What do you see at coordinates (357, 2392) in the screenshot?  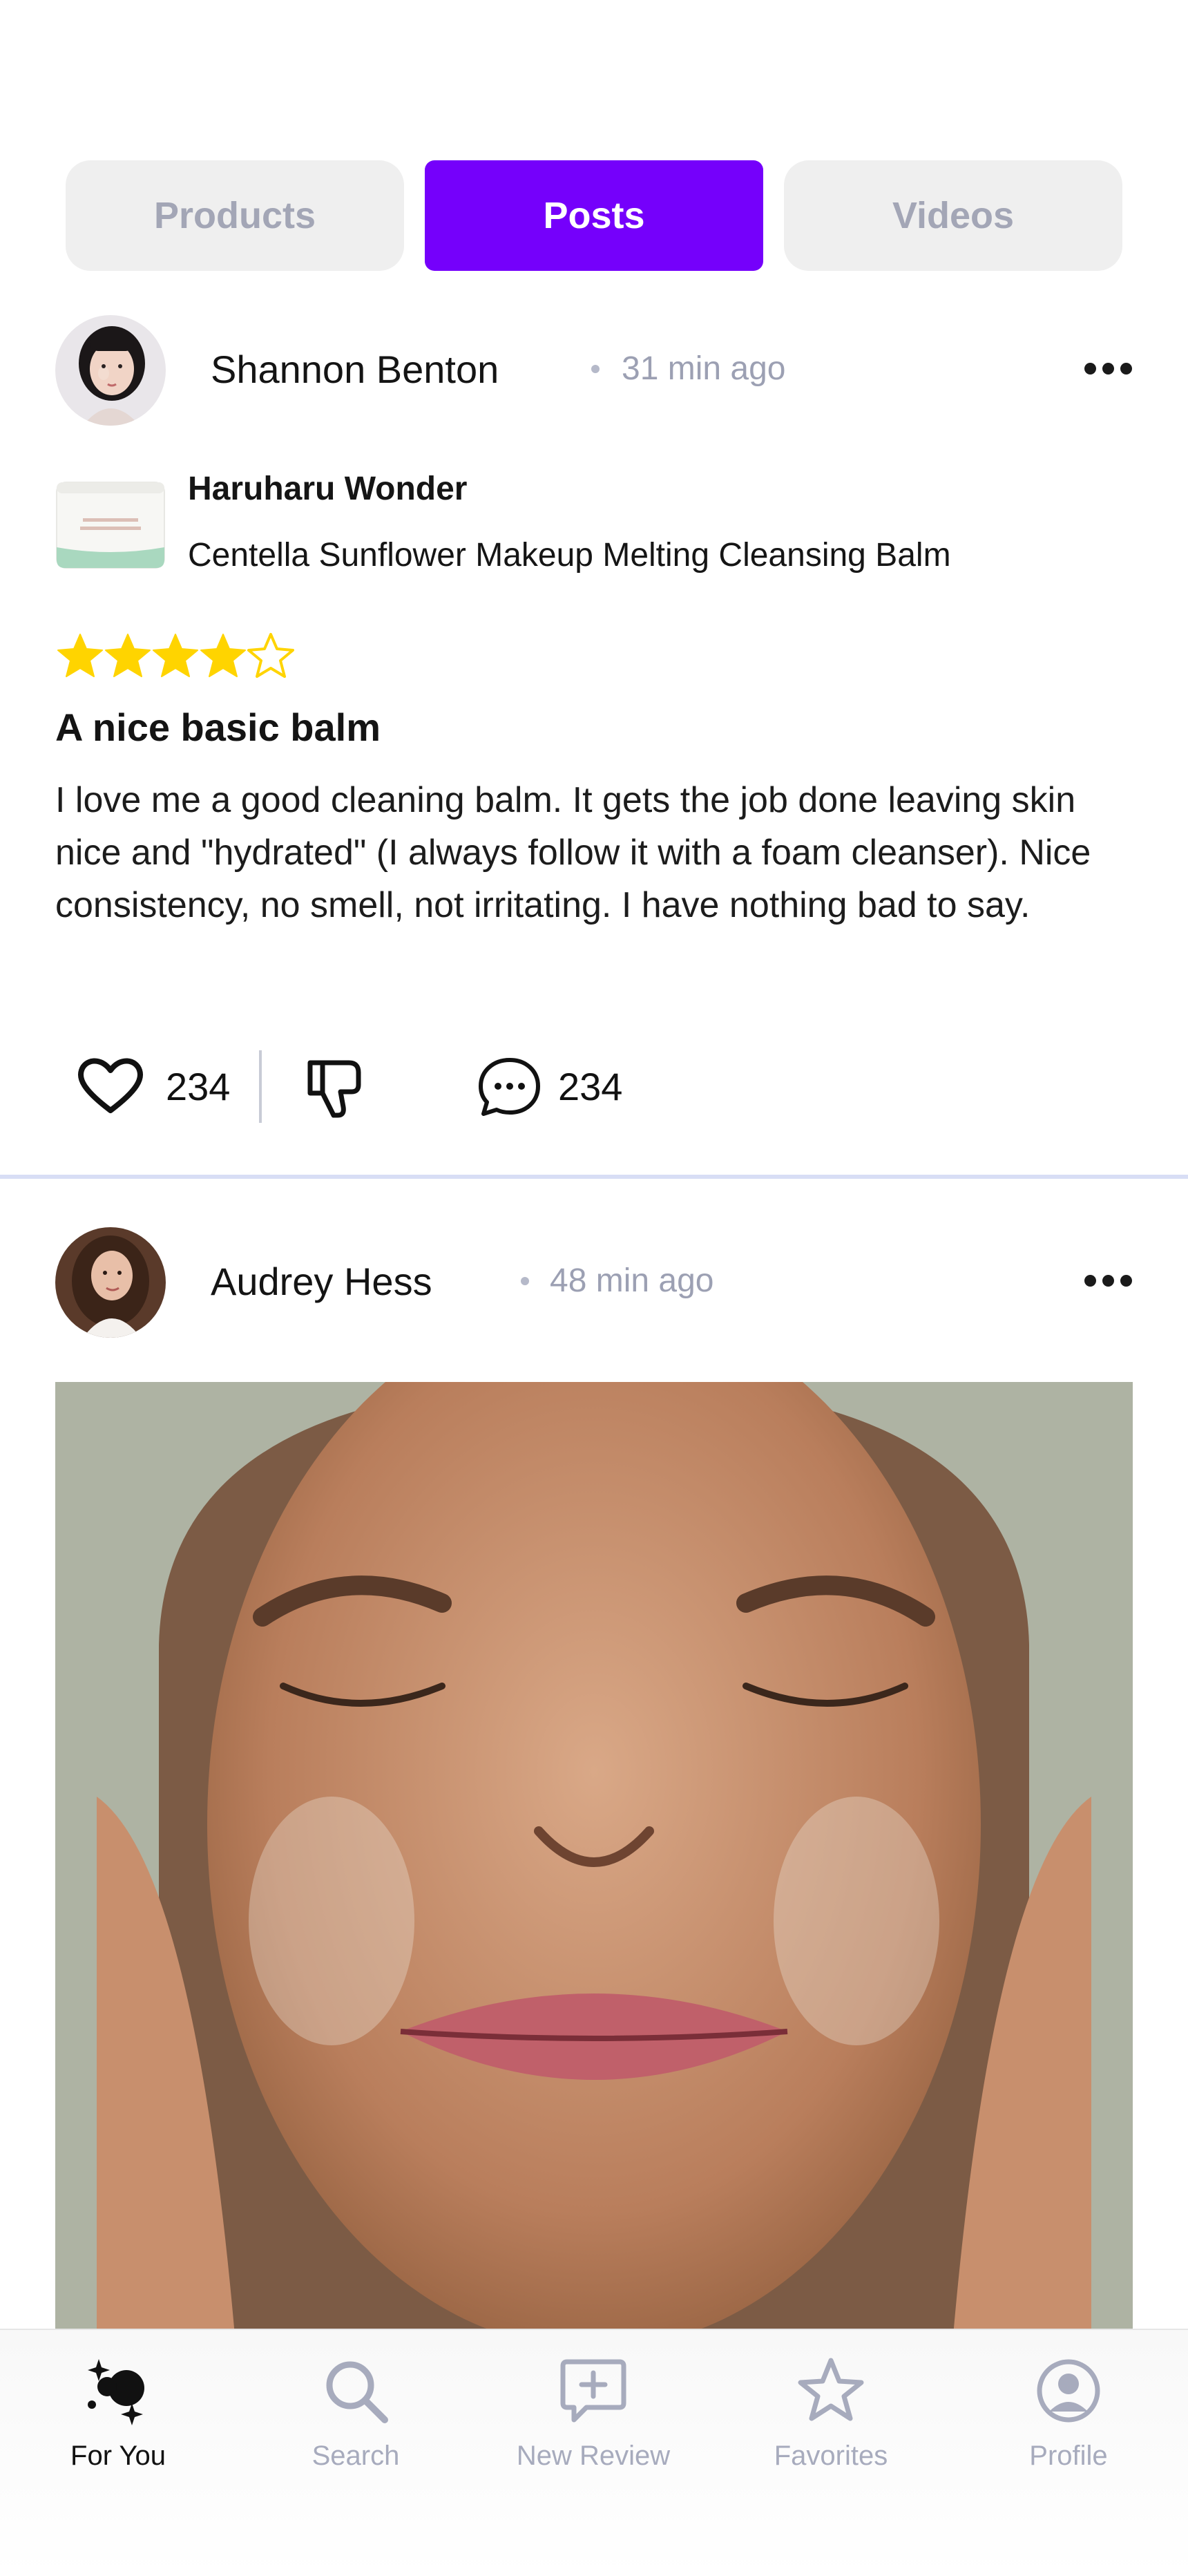 I see `search-icon` at bounding box center [357, 2392].